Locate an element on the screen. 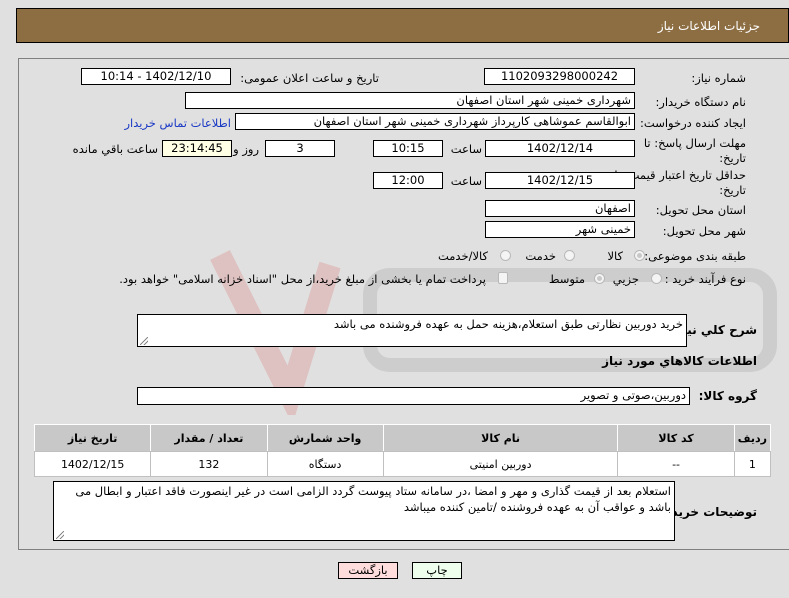 This screenshot has height=598, width=789. cell-code: -- is located at coordinates (676, 464).